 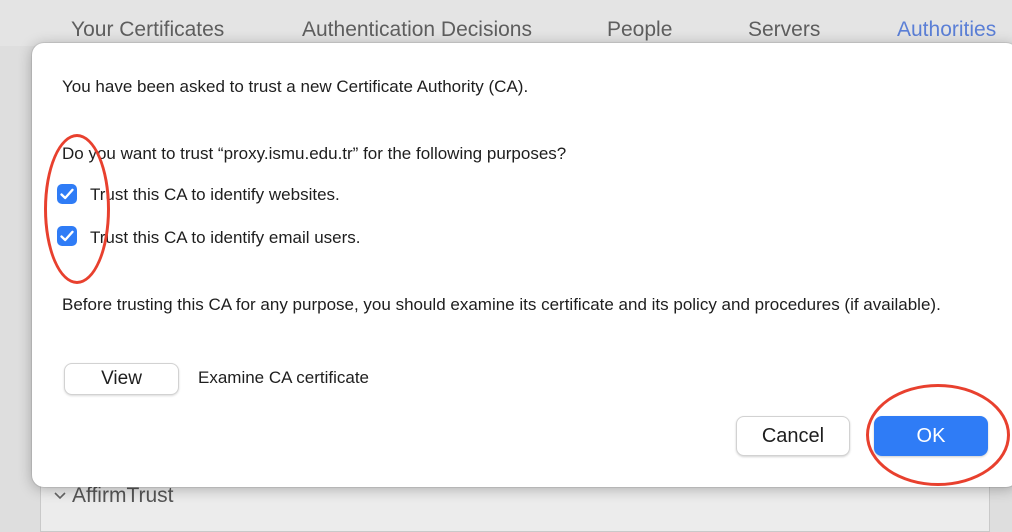 What do you see at coordinates (793, 436) in the screenshot?
I see `cancel-button: Cancel` at bounding box center [793, 436].